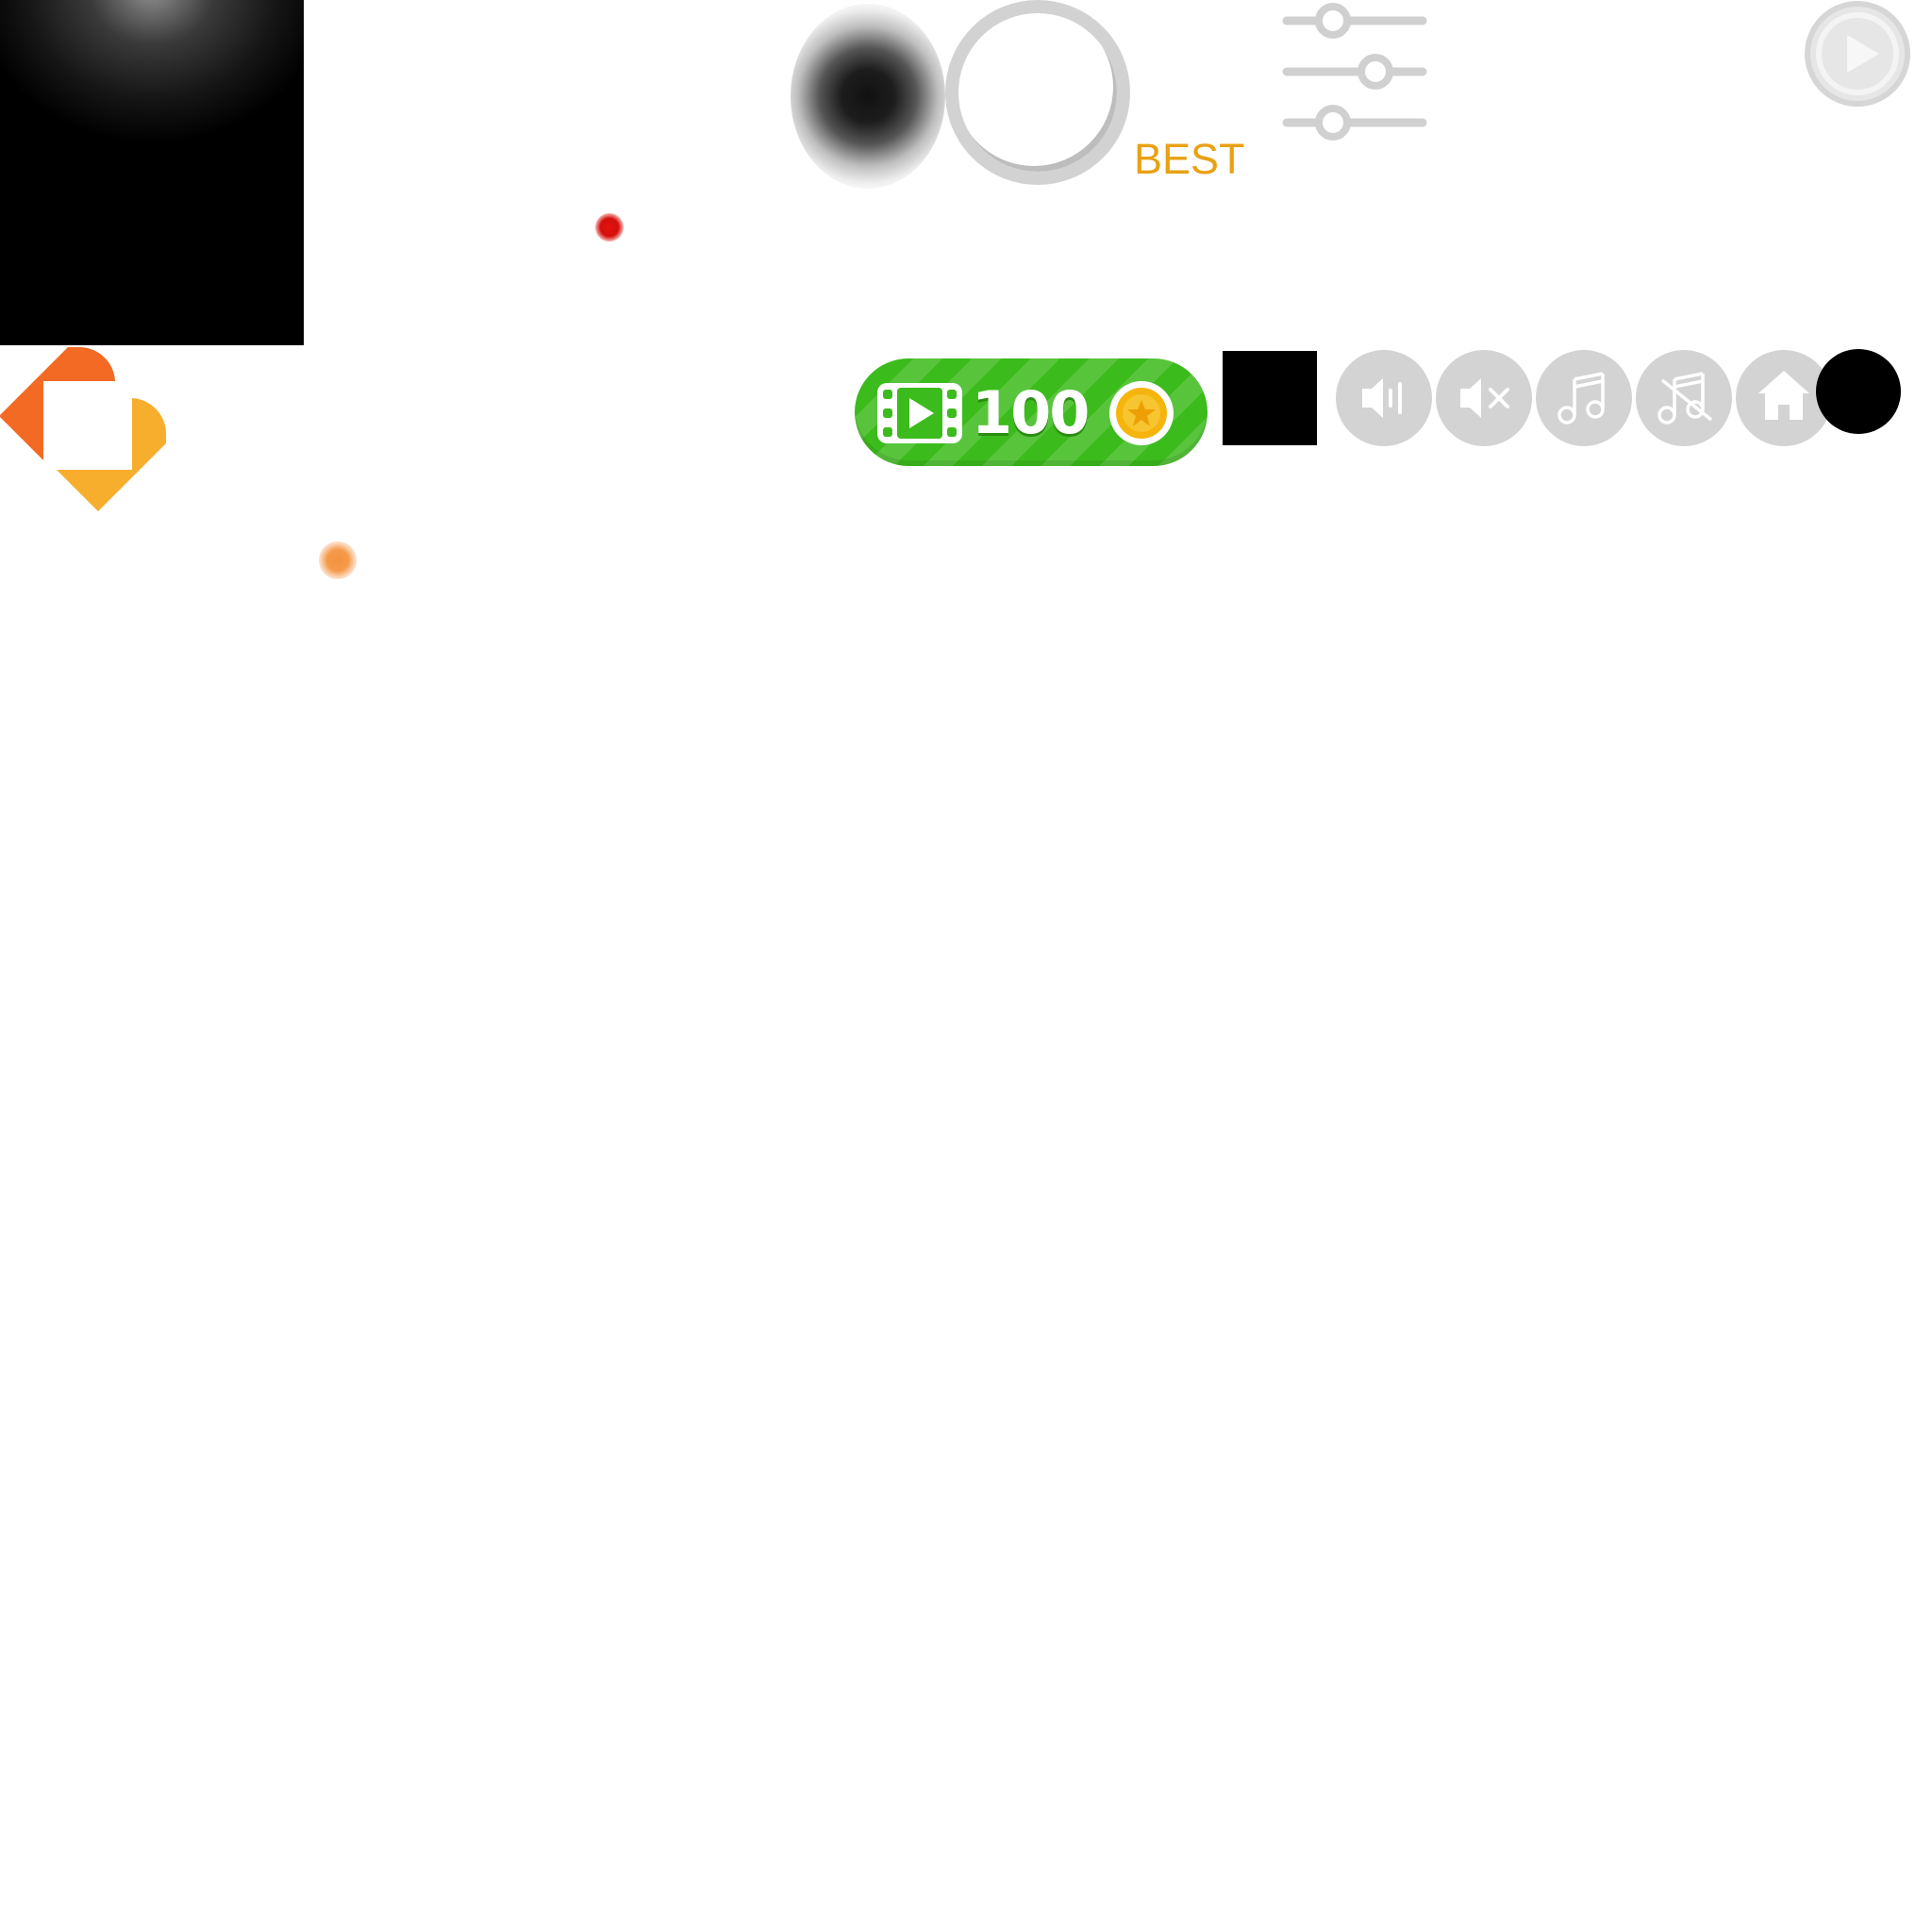 This screenshot has width=1932, height=1932. I want to click on music-off-icon, so click(1685, 399).